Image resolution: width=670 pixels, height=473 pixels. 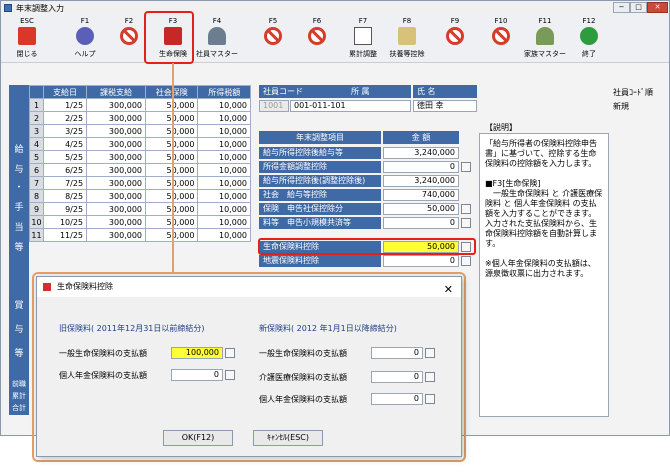 I want to click on check-icon, so click(x=589, y=36).